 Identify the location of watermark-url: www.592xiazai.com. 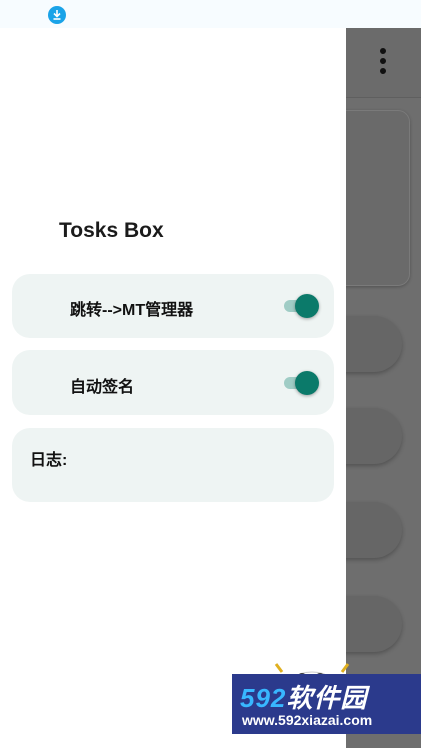
(307, 720).